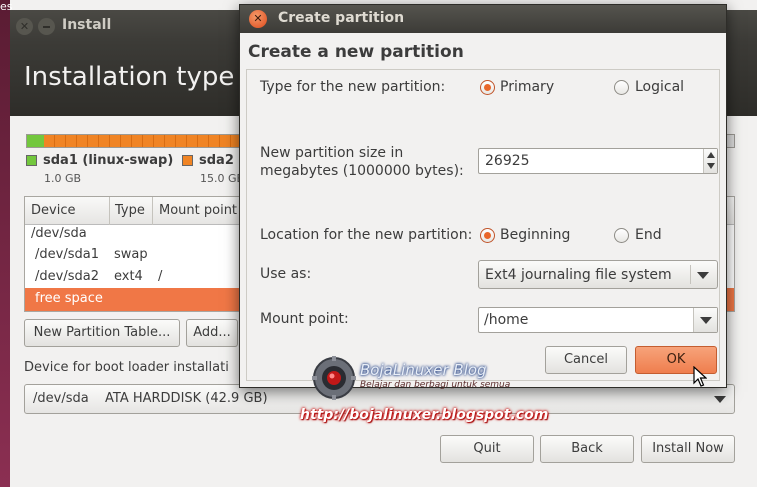 Image resolution: width=757 pixels, height=487 pixels. I want to click on blog-tagline: Belajar dan berbagi untuk semua, so click(435, 385).